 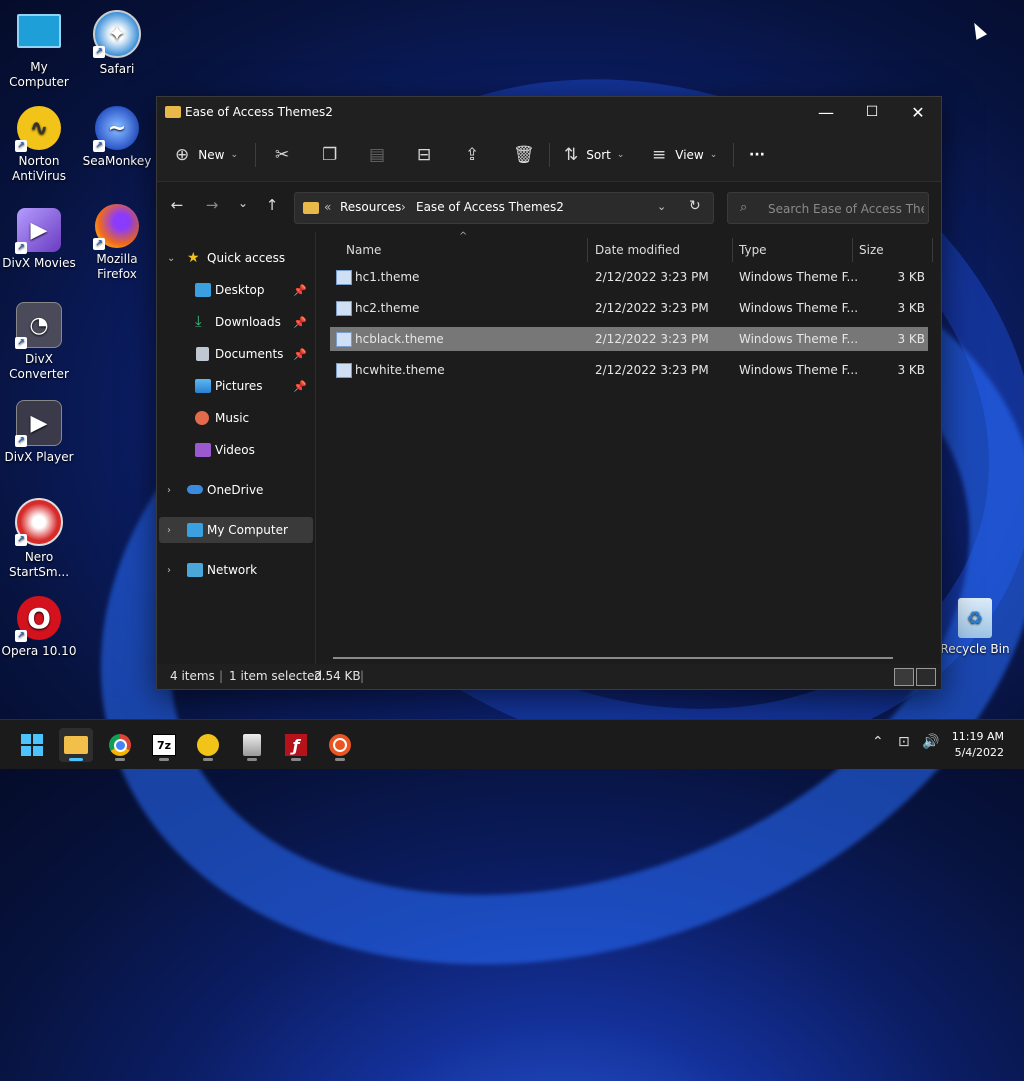 I want to click on new-button: ⊕ New ⌄, so click(x=206, y=155).